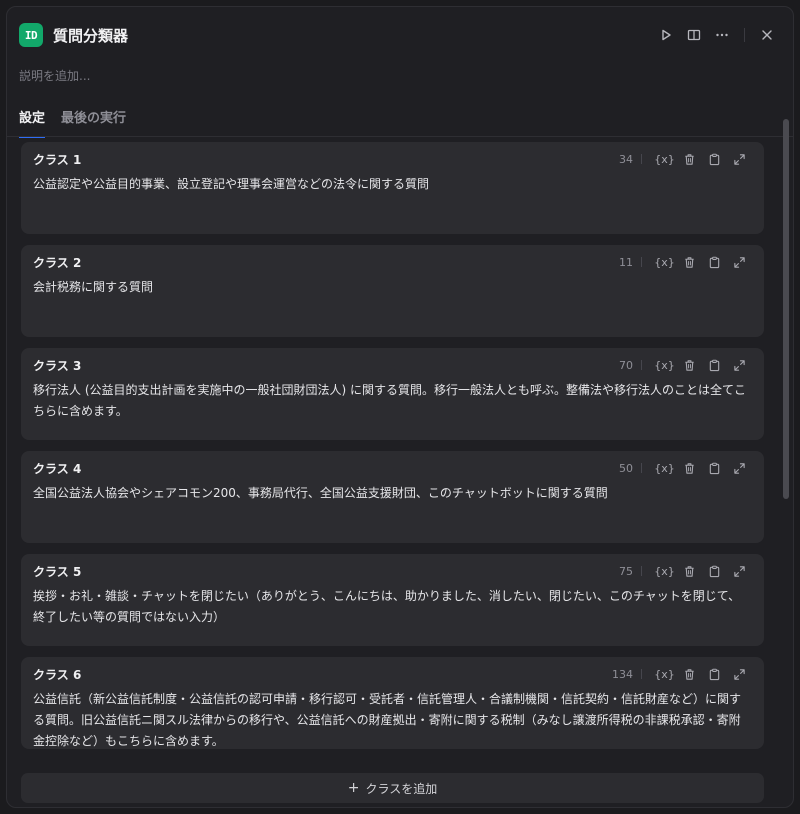  I want to click on panel-title: 質問分類器, so click(91, 35).